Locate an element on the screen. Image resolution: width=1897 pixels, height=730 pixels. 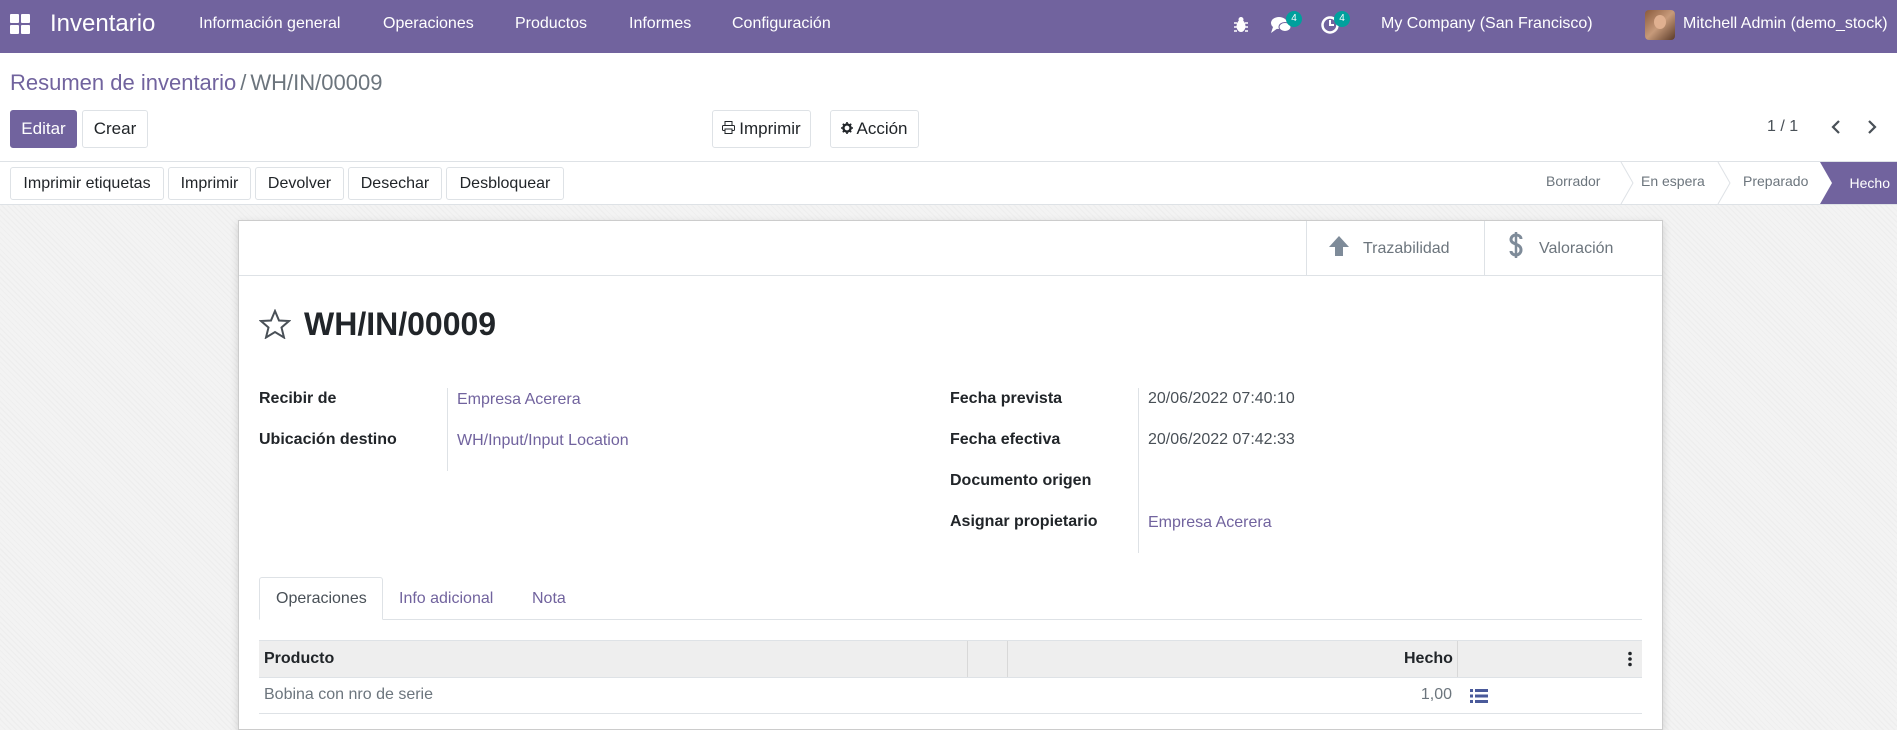
avatar is located at coordinates (1660, 25).